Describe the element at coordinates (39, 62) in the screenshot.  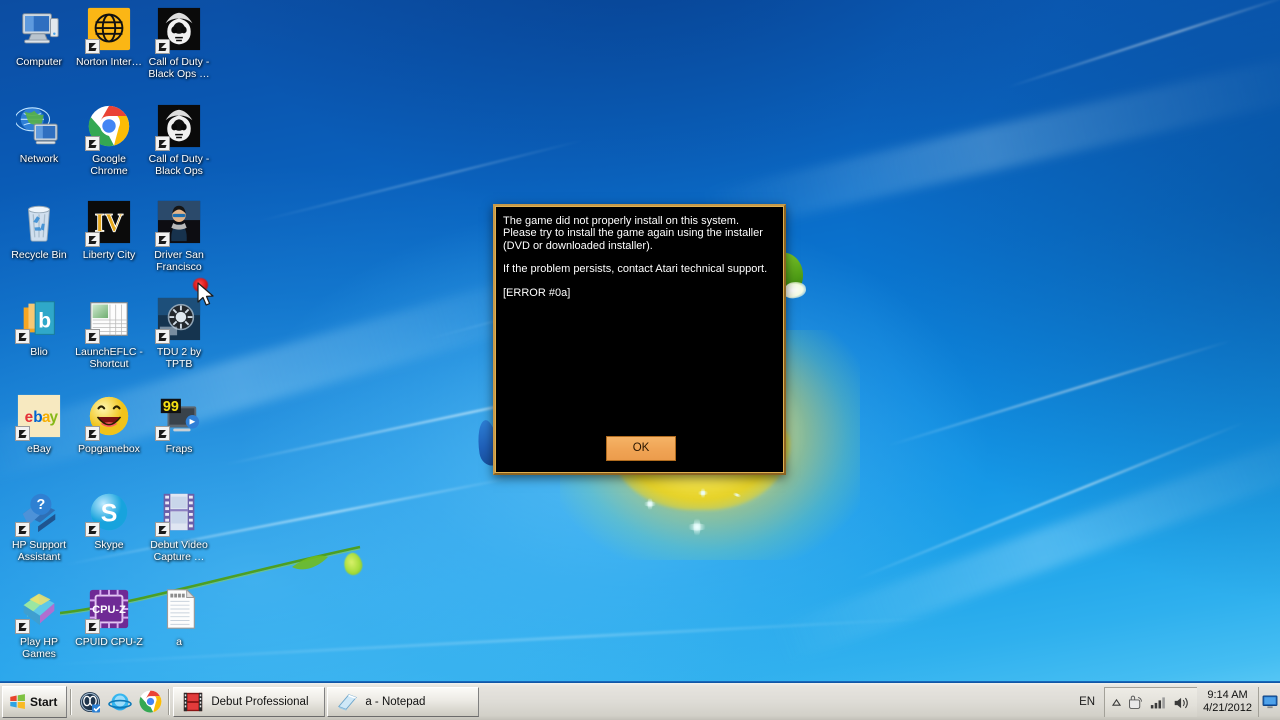
I see `desktop-icon-label: Computer` at that location.